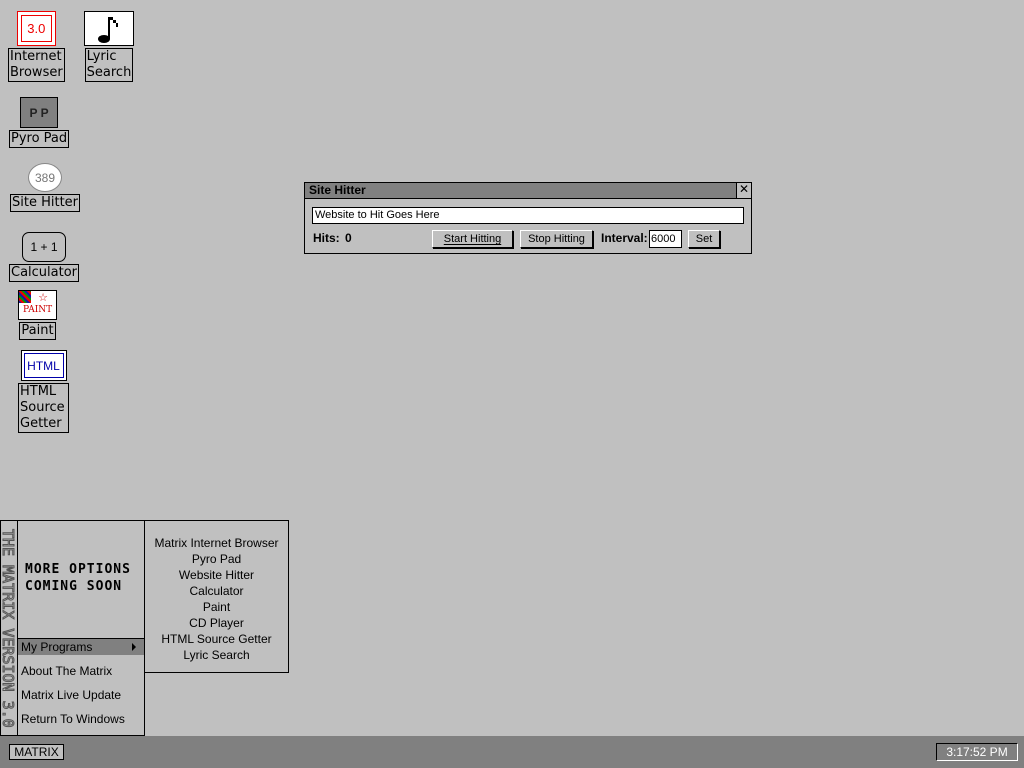 This screenshot has height=768, width=1024. I want to click on more-options-banner: MORE OPTIONS COMING SOON, so click(78, 578).